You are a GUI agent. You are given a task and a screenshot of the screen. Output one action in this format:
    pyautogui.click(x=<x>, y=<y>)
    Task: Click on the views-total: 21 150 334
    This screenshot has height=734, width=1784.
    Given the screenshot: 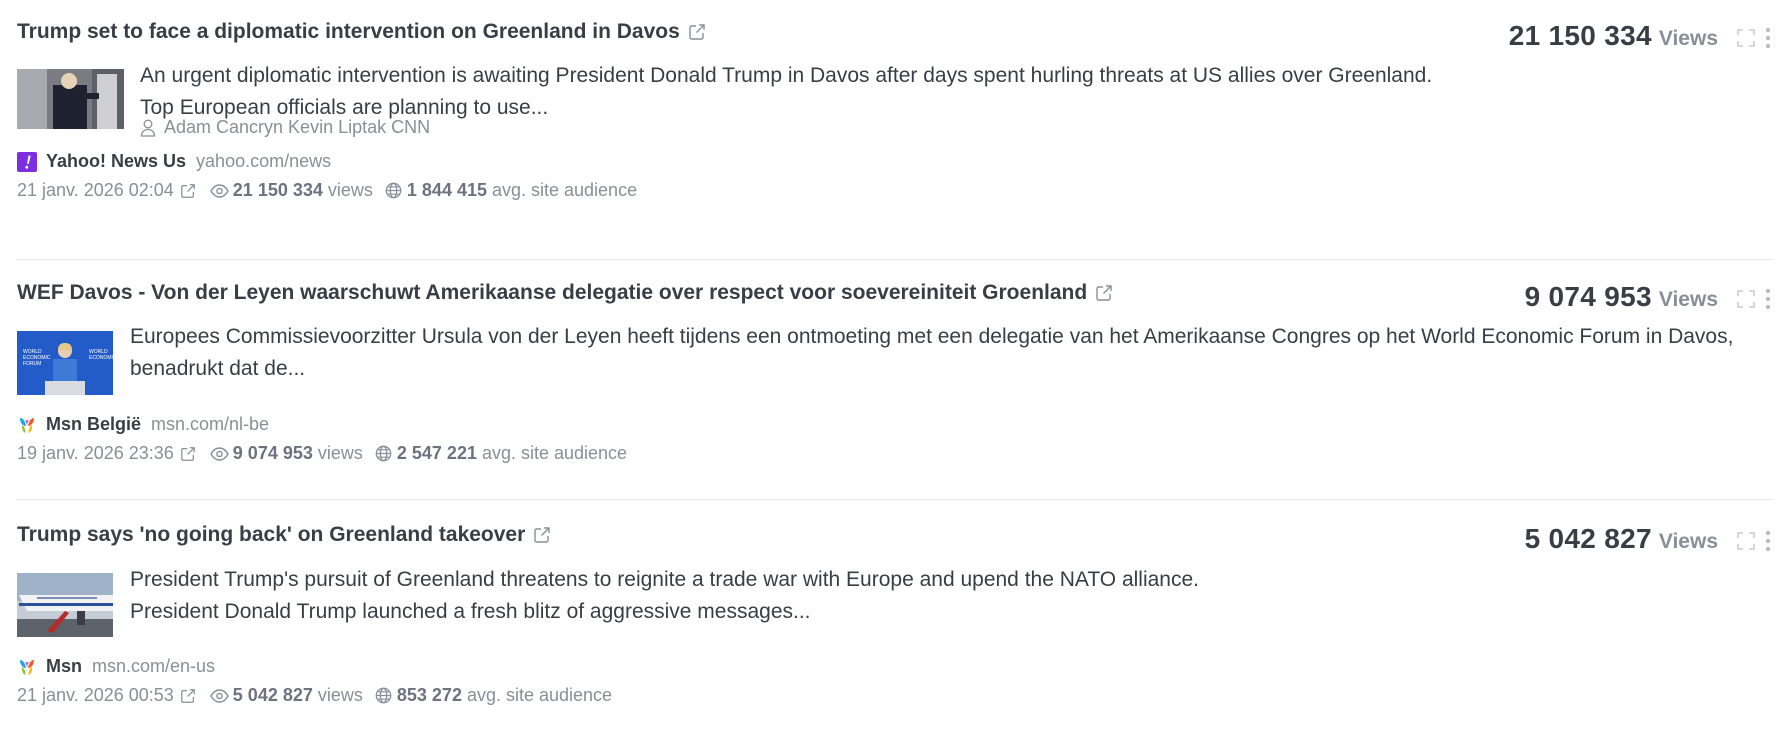 What is the action you would take?
    pyautogui.click(x=1580, y=35)
    